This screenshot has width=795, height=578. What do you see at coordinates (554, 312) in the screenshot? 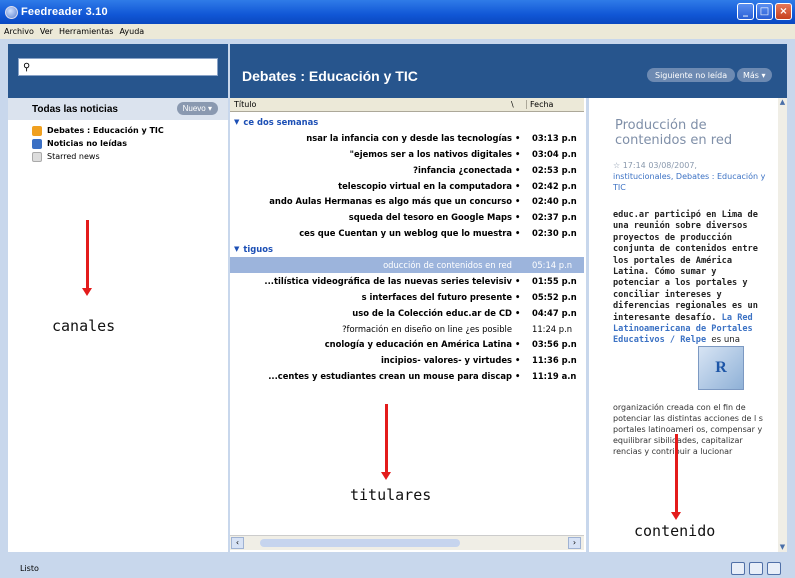
I see `headline-date: 04:47 p.n` at bounding box center [554, 312].